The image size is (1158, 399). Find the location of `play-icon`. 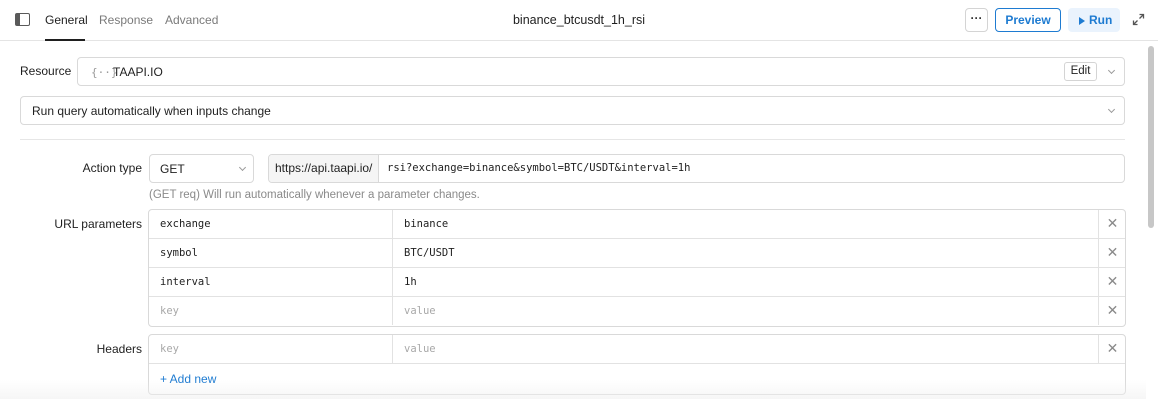

play-icon is located at coordinates (1082, 21).